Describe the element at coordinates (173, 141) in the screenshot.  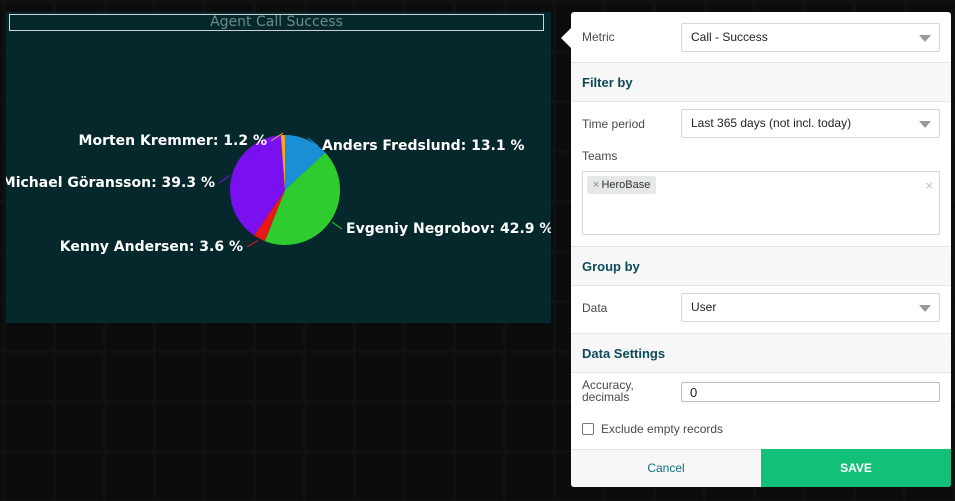
I see `pie-data-label: Morten Kremmer: 1.2 %` at that location.